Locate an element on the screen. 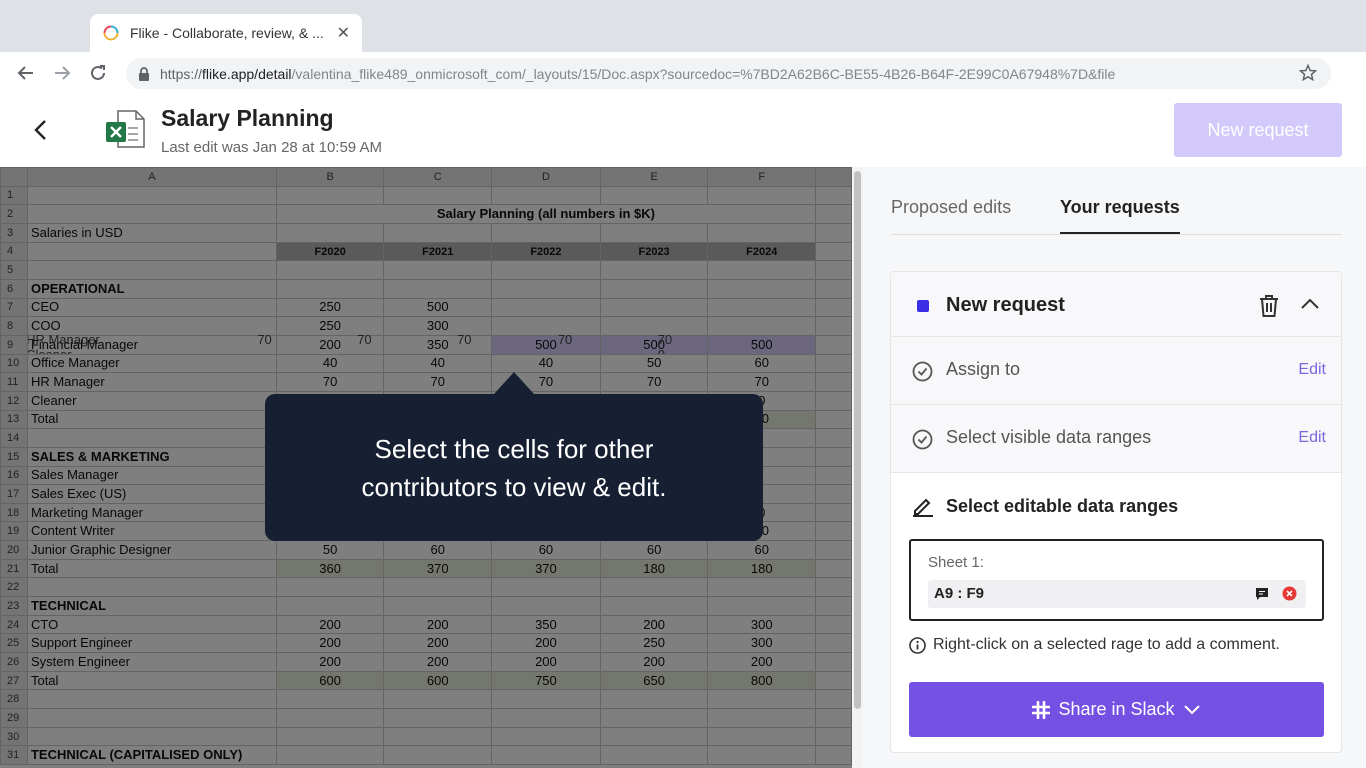 Image resolution: width=1366 pixels, height=768 pixels. step-label-assign: Assign to is located at coordinates (983, 369).